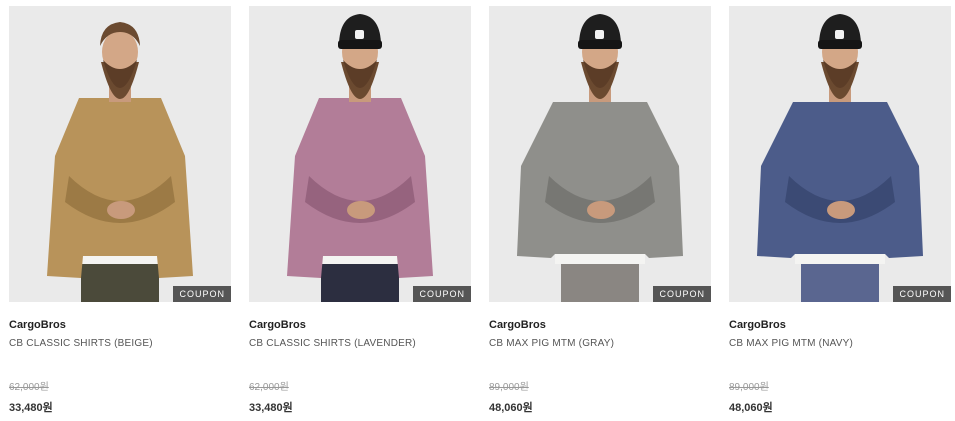  What do you see at coordinates (332, 343) in the screenshot?
I see `product-name: CB CLASSIC SHIRTS (LAVENDER)` at bounding box center [332, 343].